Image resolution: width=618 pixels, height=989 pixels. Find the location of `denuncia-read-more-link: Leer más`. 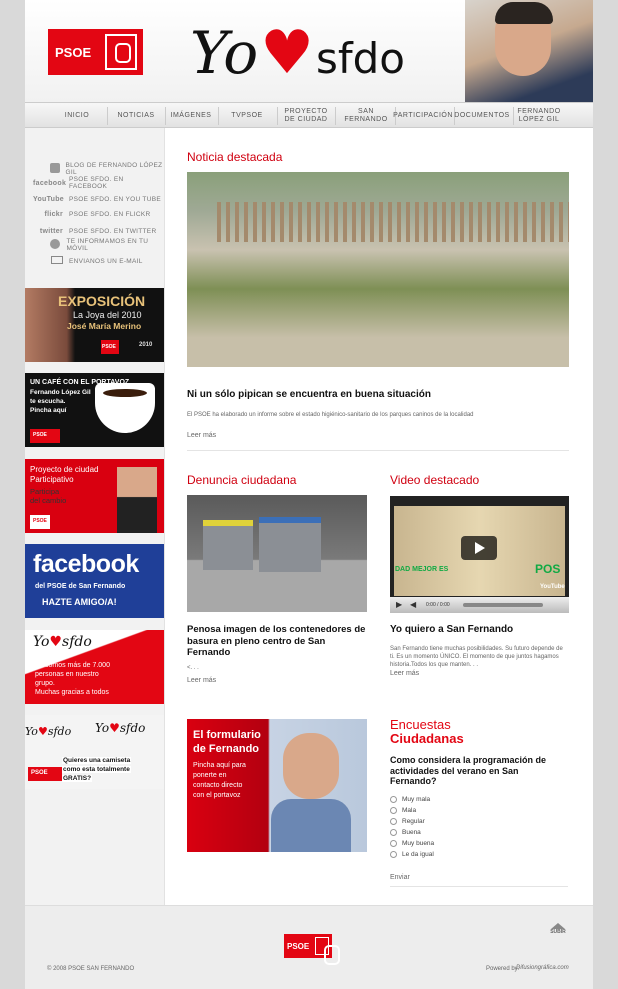

denuncia-read-more-link: Leer más is located at coordinates (201, 680).